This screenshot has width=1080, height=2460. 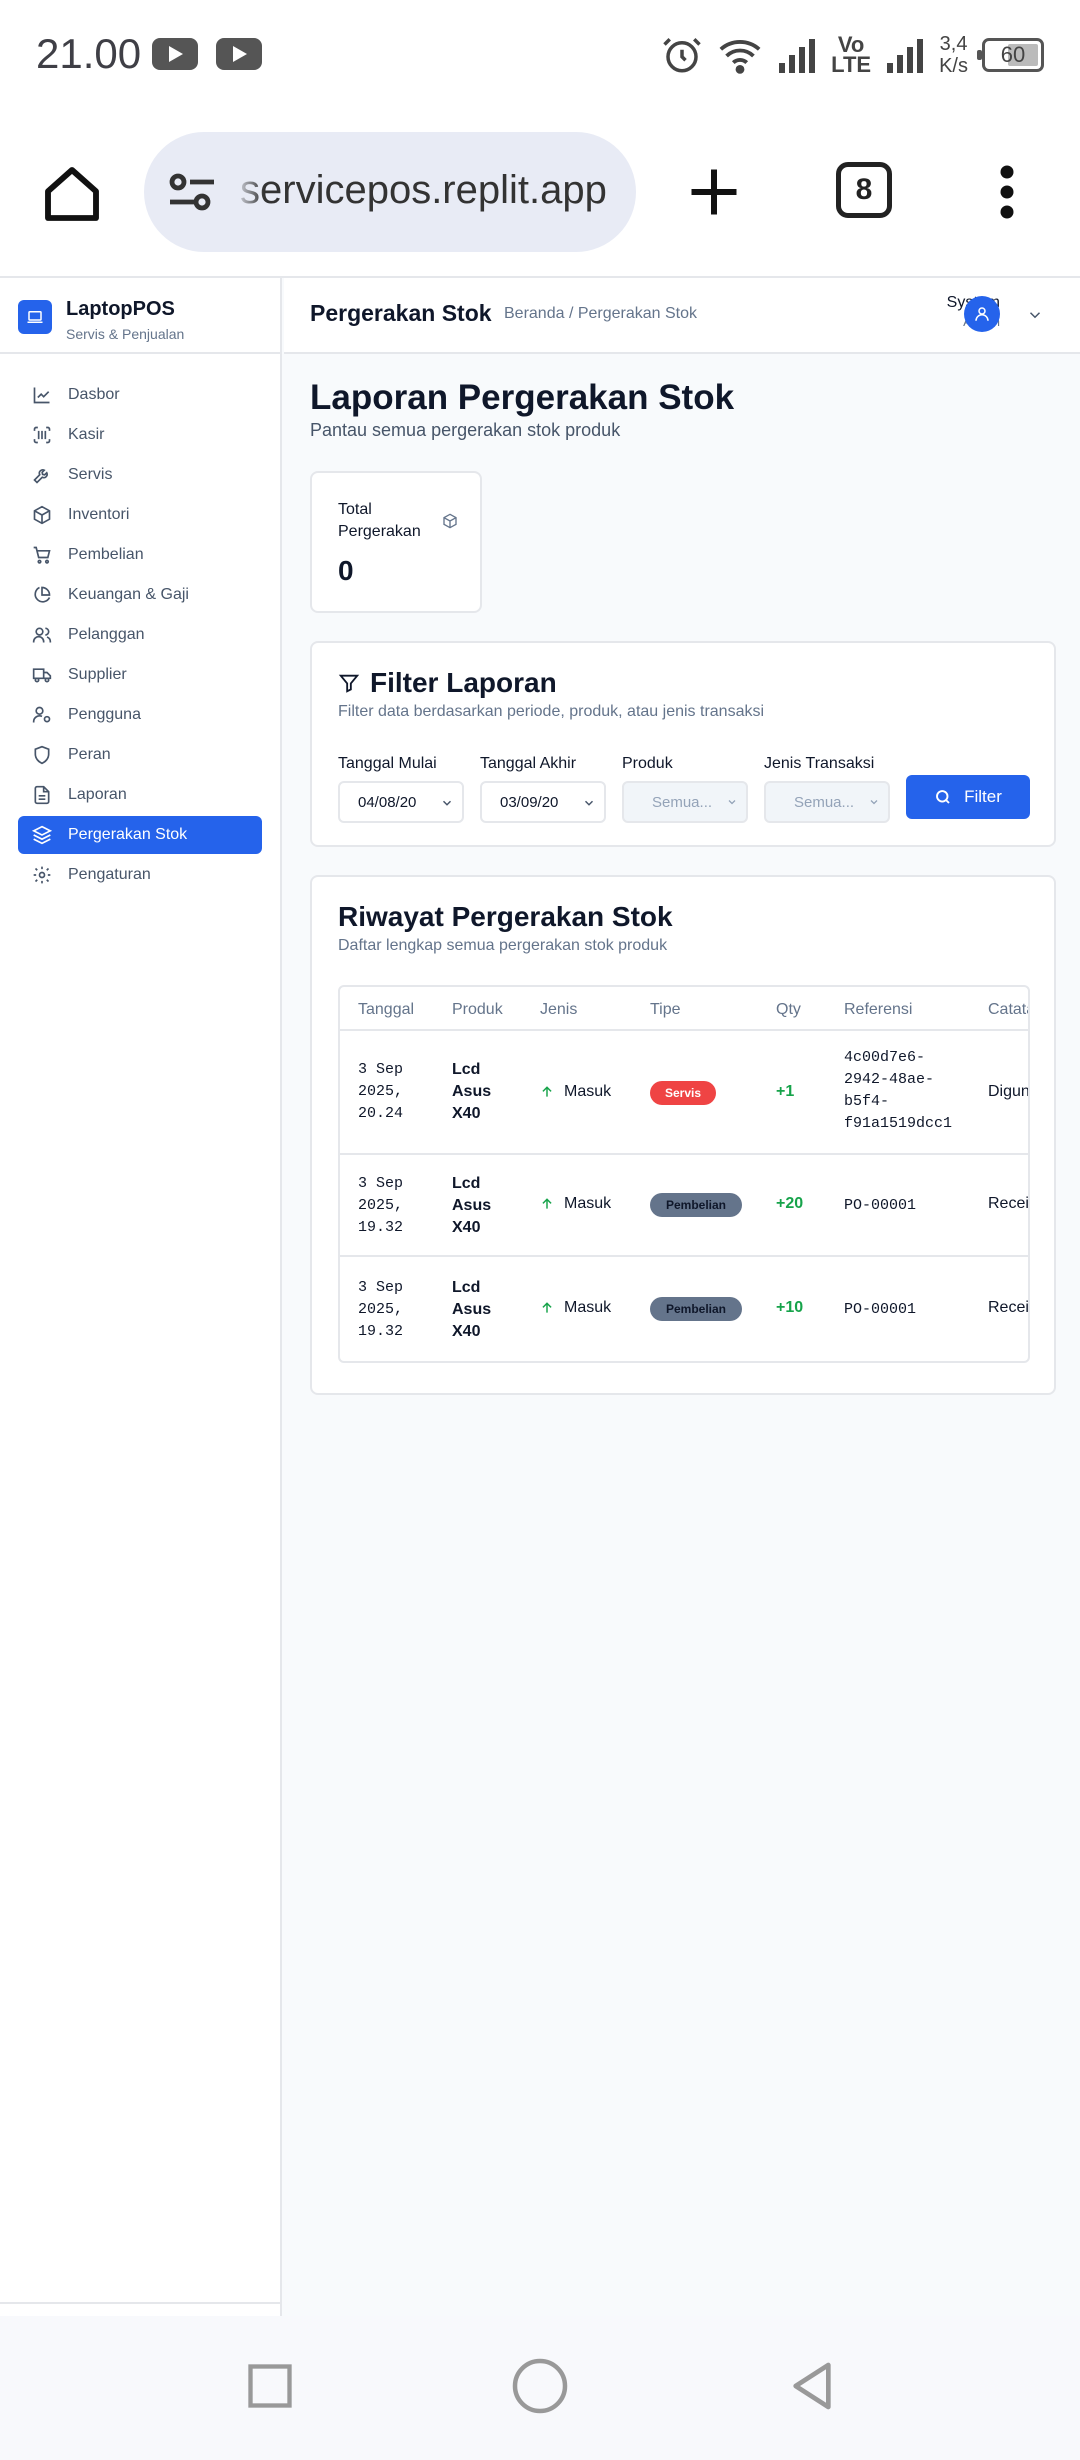 I want to click on status-badge: Servis, so click(x=683, y=1093).